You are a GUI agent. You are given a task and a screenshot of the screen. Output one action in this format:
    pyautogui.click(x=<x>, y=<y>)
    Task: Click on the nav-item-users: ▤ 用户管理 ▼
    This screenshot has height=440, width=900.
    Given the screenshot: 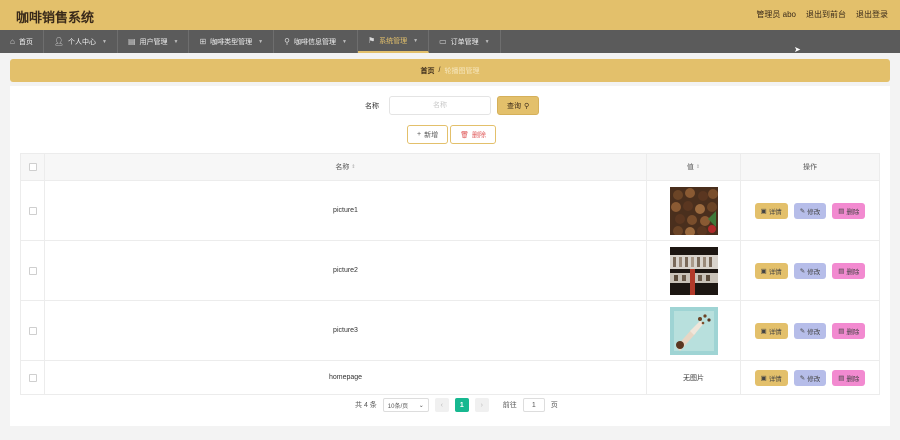 What is the action you would take?
    pyautogui.click(x=154, y=41)
    